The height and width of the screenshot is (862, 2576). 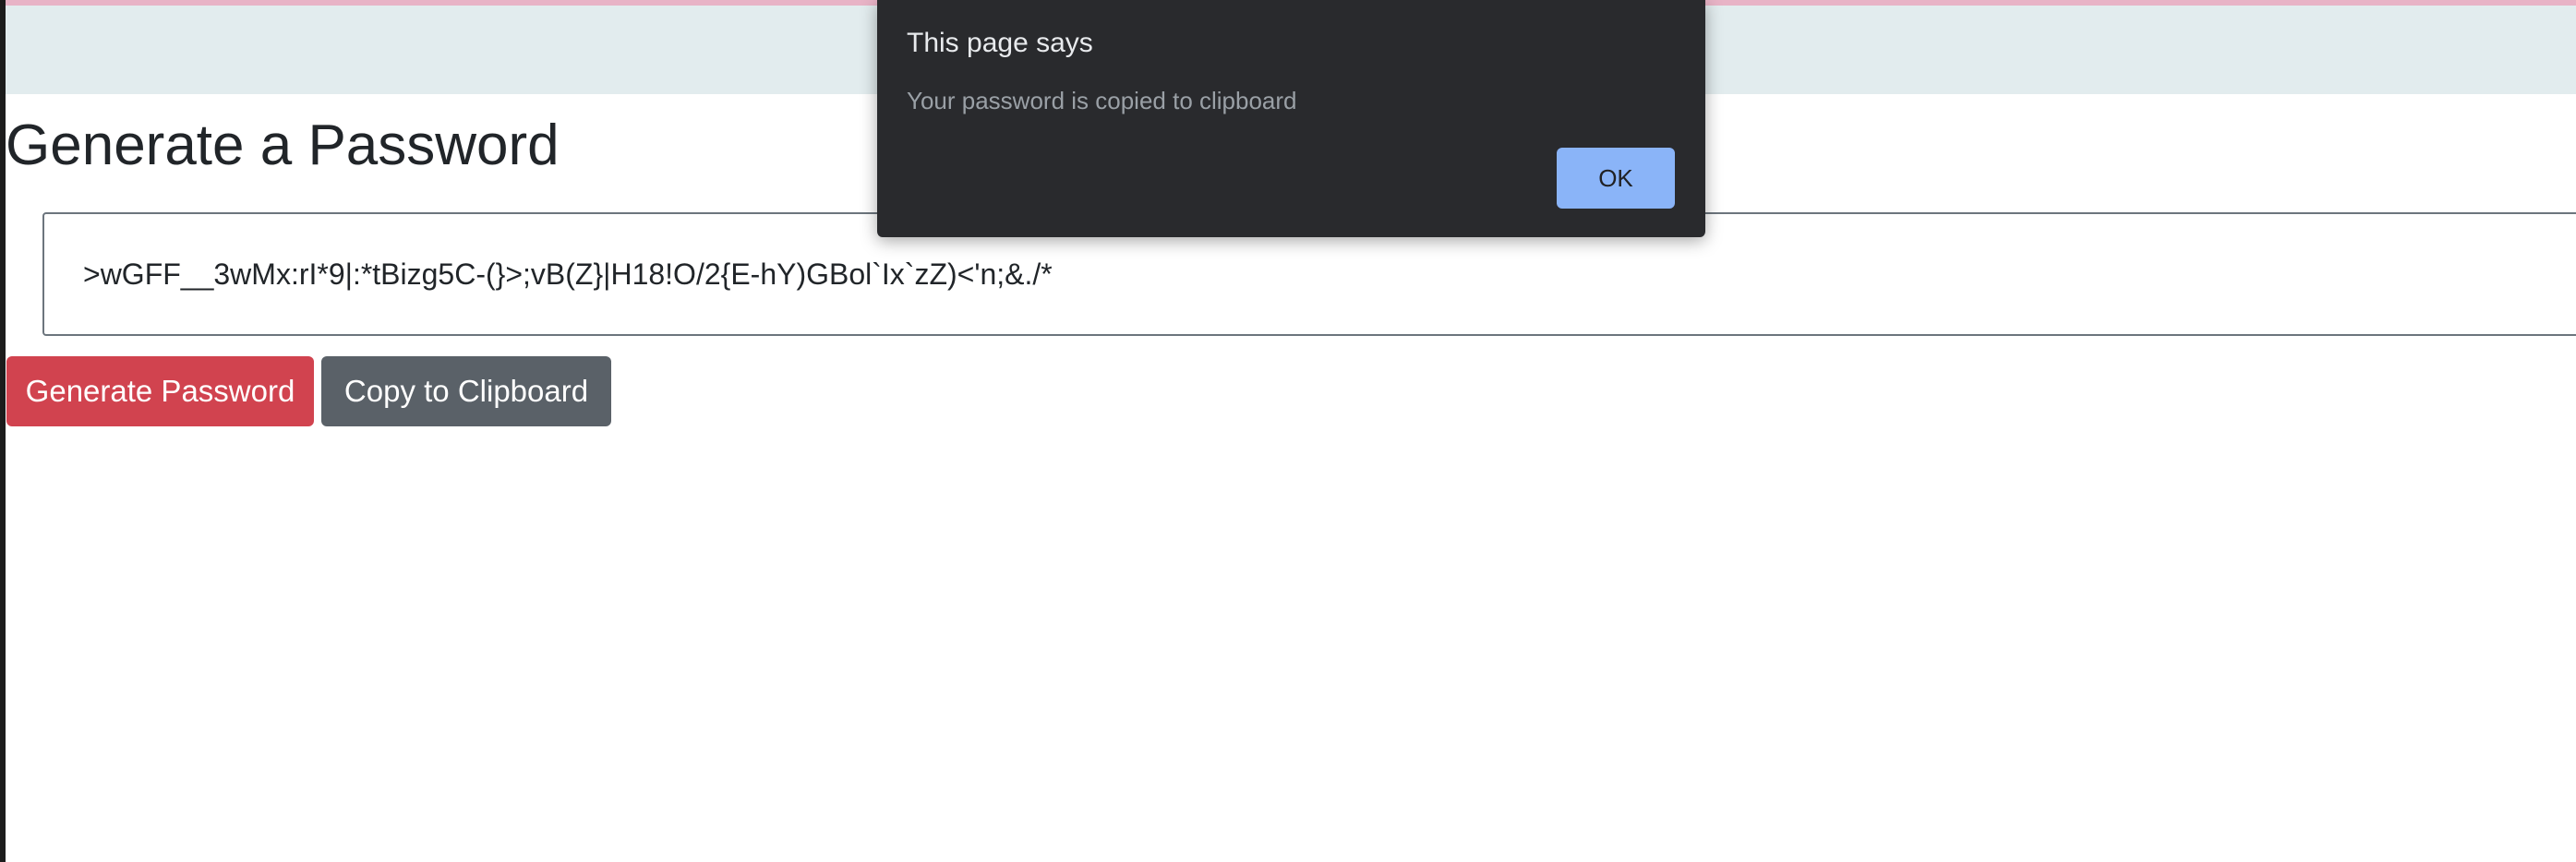 I want to click on copy-to-clipboard-button: Copy to Clipboard, so click(x=466, y=391).